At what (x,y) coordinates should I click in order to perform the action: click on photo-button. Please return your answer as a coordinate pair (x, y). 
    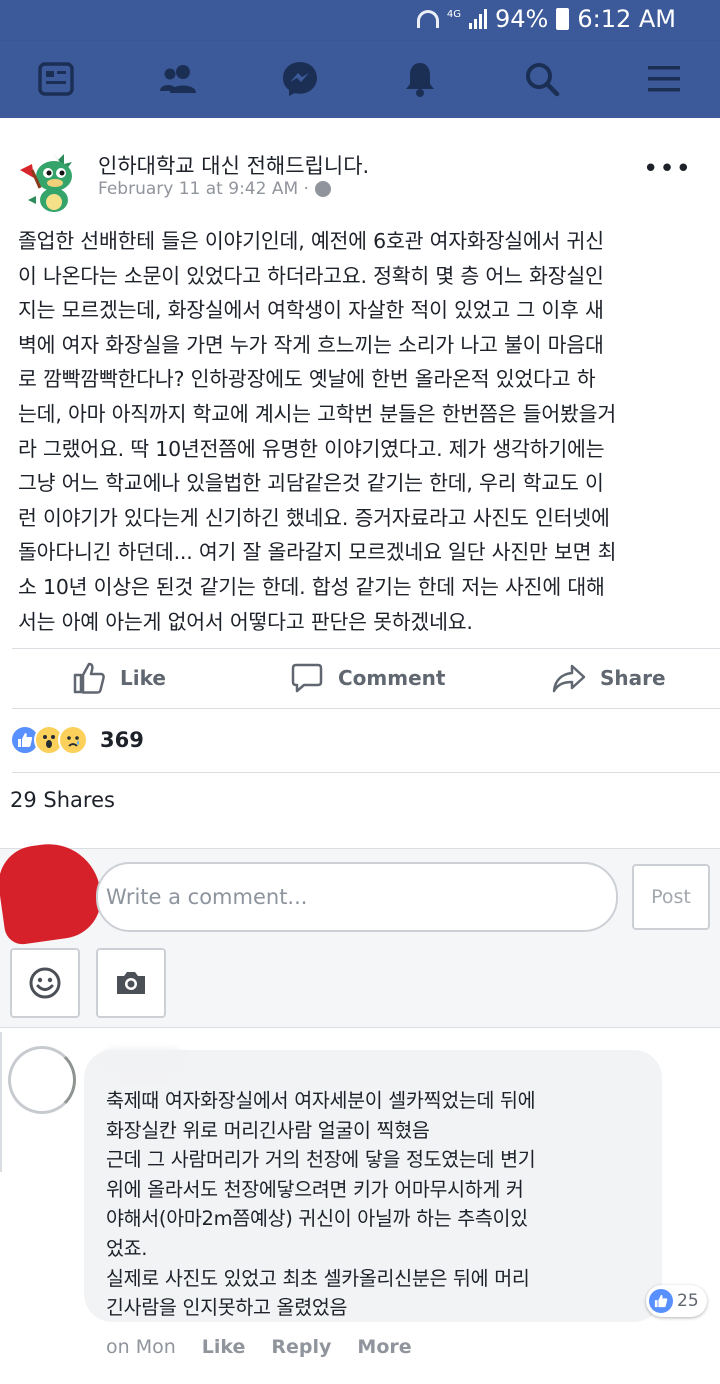
    Looking at the image, I should click on (131, 983).